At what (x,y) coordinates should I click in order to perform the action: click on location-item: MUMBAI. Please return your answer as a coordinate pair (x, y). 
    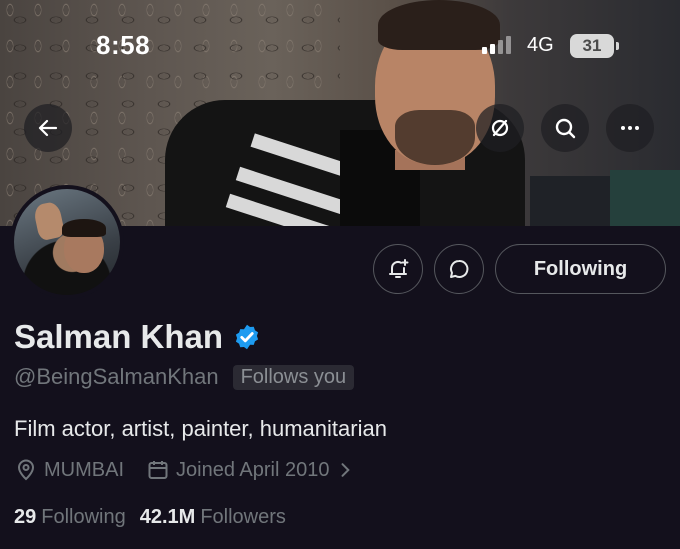
    Looking at the image, I should click on (69, 470).